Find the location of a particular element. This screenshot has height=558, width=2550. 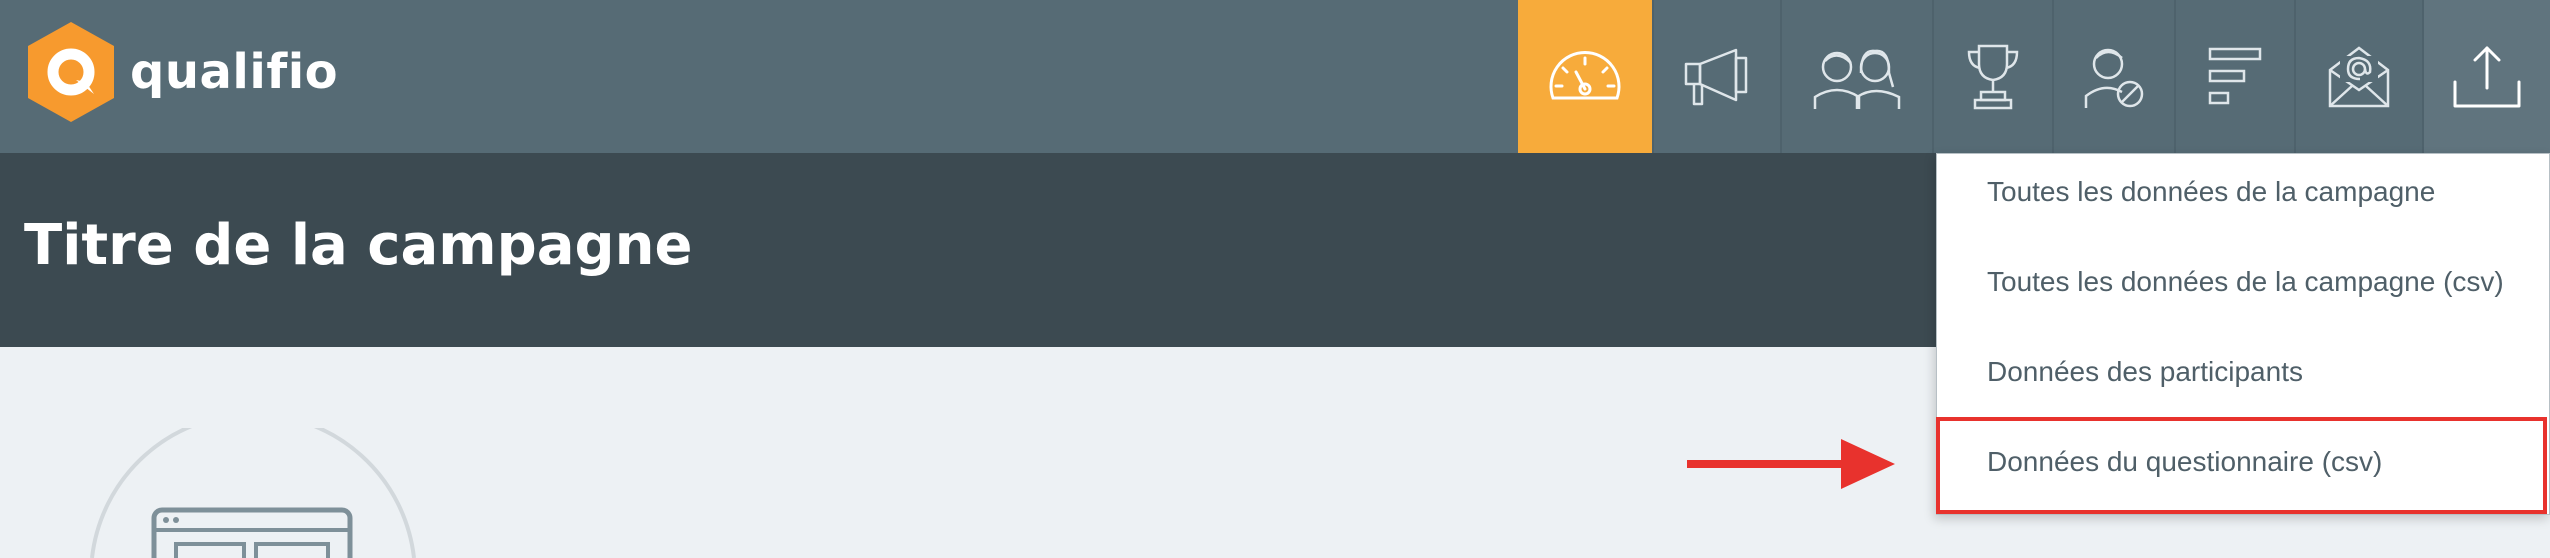

annotation-arrow is located at coordinates (1792, 466).